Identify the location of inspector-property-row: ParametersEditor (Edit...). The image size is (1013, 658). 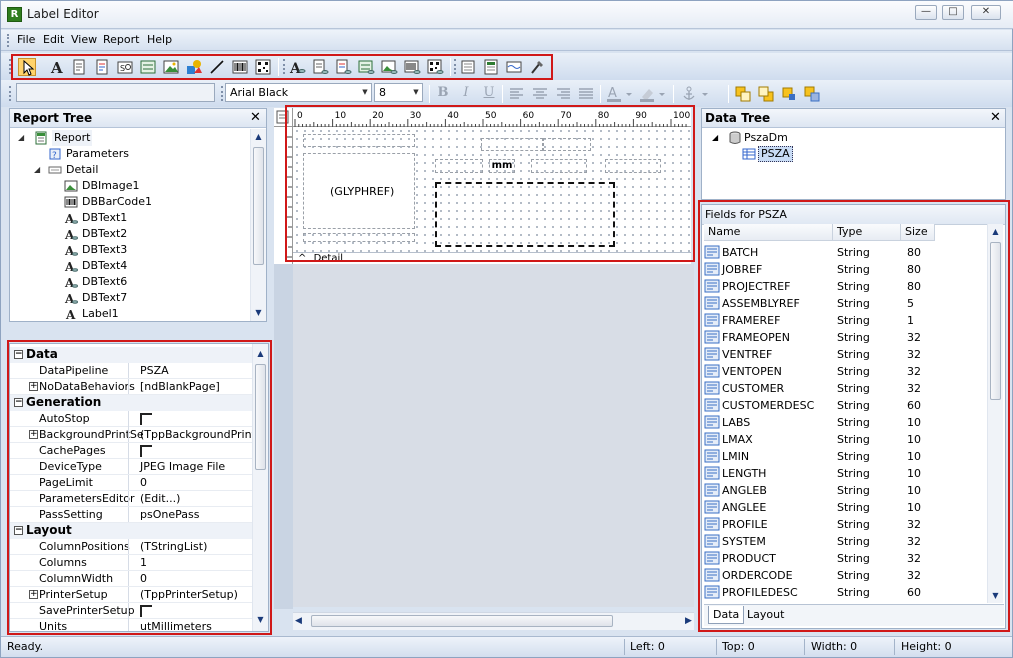
(134, 499).